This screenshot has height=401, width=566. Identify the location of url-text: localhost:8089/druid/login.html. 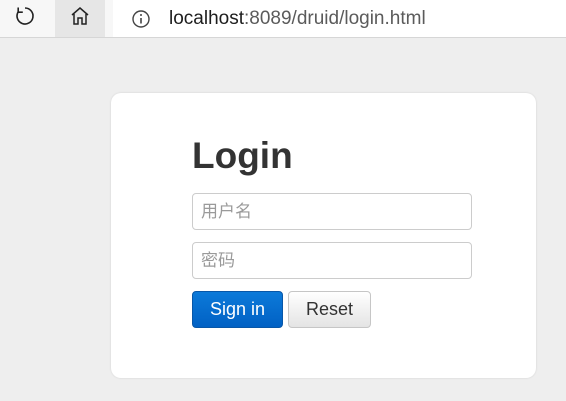
(297, 19).